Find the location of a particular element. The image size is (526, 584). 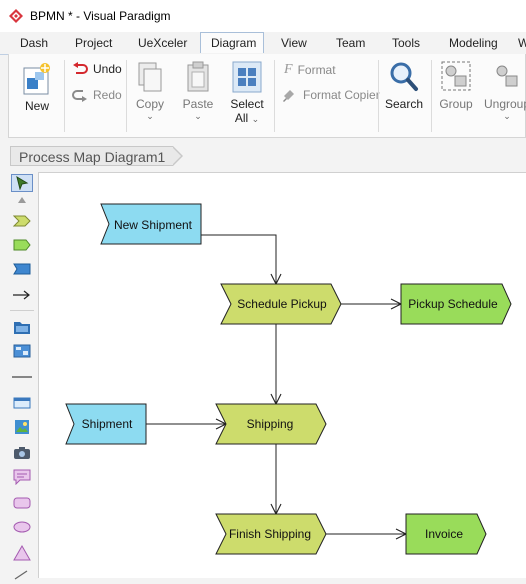

format-button: F Format is located at coordinates (310, 70).